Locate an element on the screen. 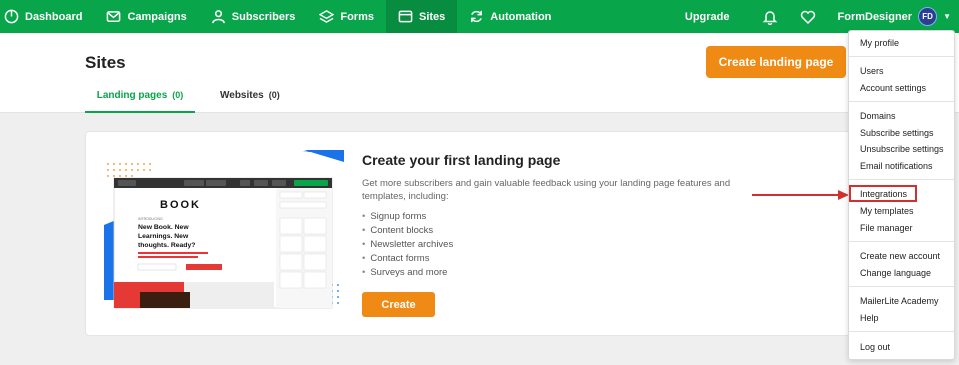 The height and width of the screenshot is (365, 959). menu-item-create-new-account: Create new account is located at coordinates (900, 256).